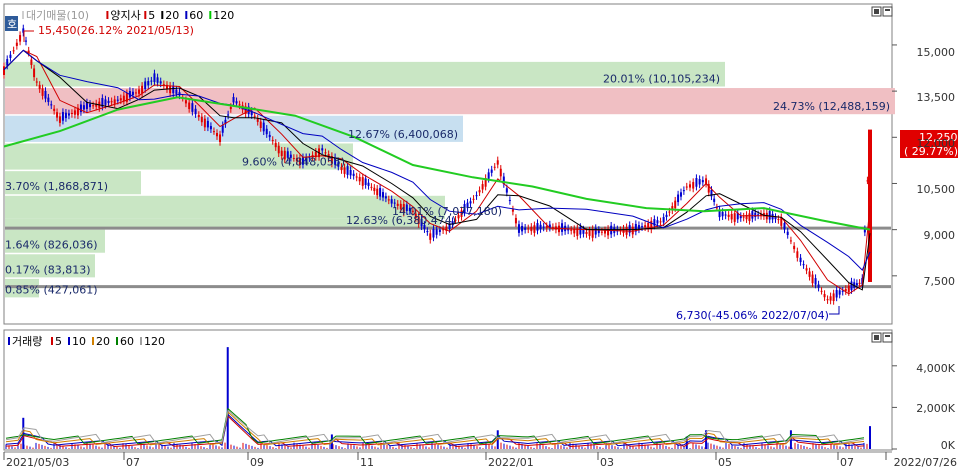  What do you see at coordinates (725, 462) in the screenshot?
I see `x-tick-label: 05` at bounding box center [725, 462].